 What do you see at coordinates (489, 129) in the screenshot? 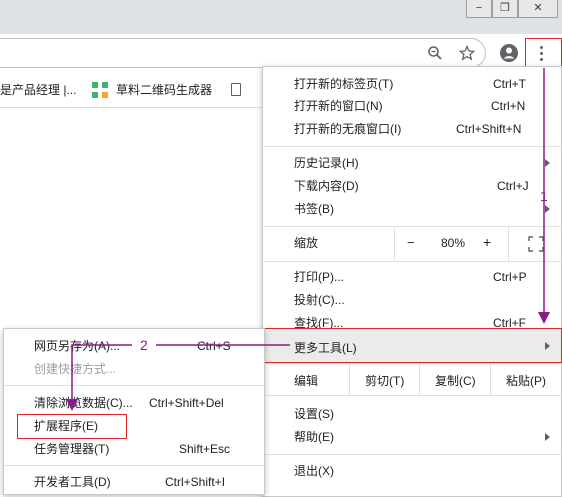
I see `menu-item-shortcut: Ctrl+Shift+N` at bounding box center [489, 129].